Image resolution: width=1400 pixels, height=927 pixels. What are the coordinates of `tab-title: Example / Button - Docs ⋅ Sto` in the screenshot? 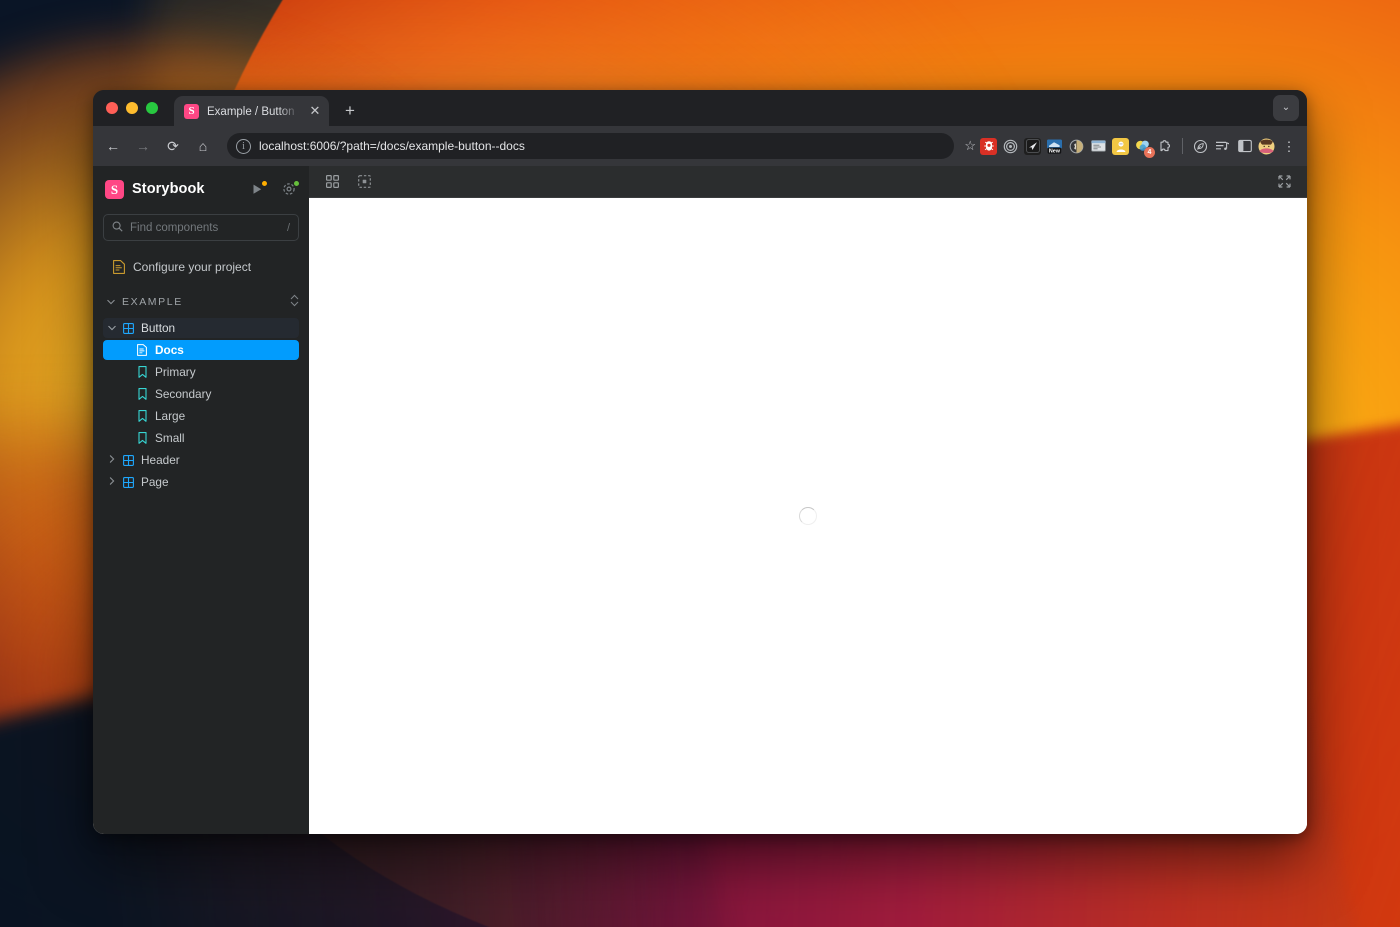 It's located at (253, 112).